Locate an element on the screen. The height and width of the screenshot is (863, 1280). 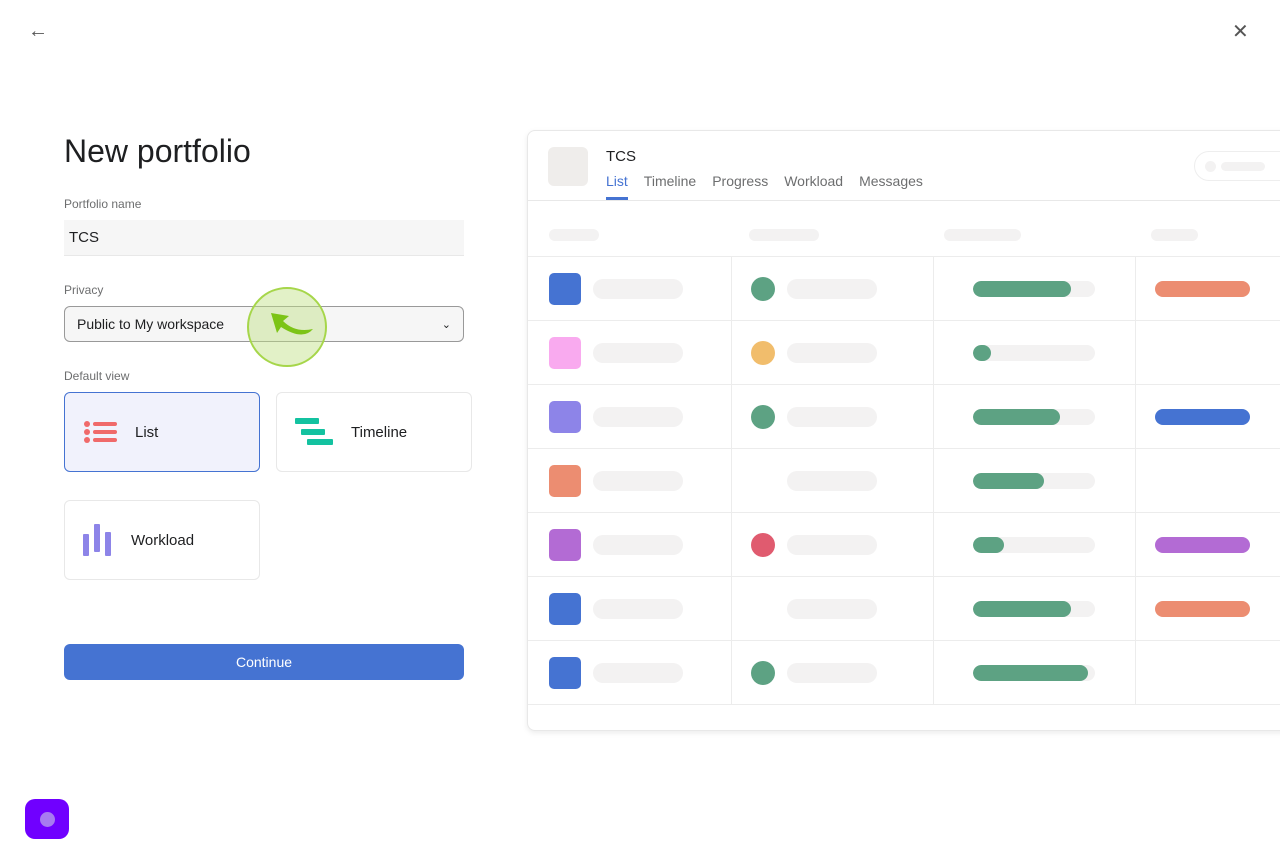
default-view-label: Default view is located at coordinates (97, 376).